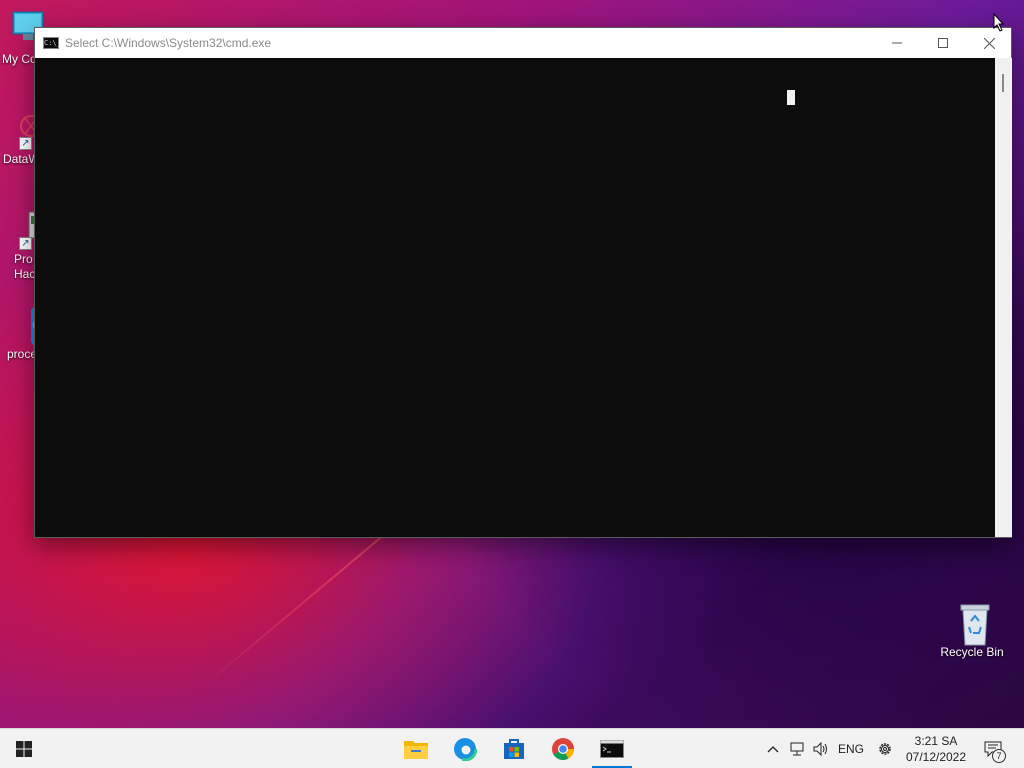 The image size is (1024, 768). I want to click on taskbar: ENG 3:21 SA 07/12/2022 7, so click(512, 748).